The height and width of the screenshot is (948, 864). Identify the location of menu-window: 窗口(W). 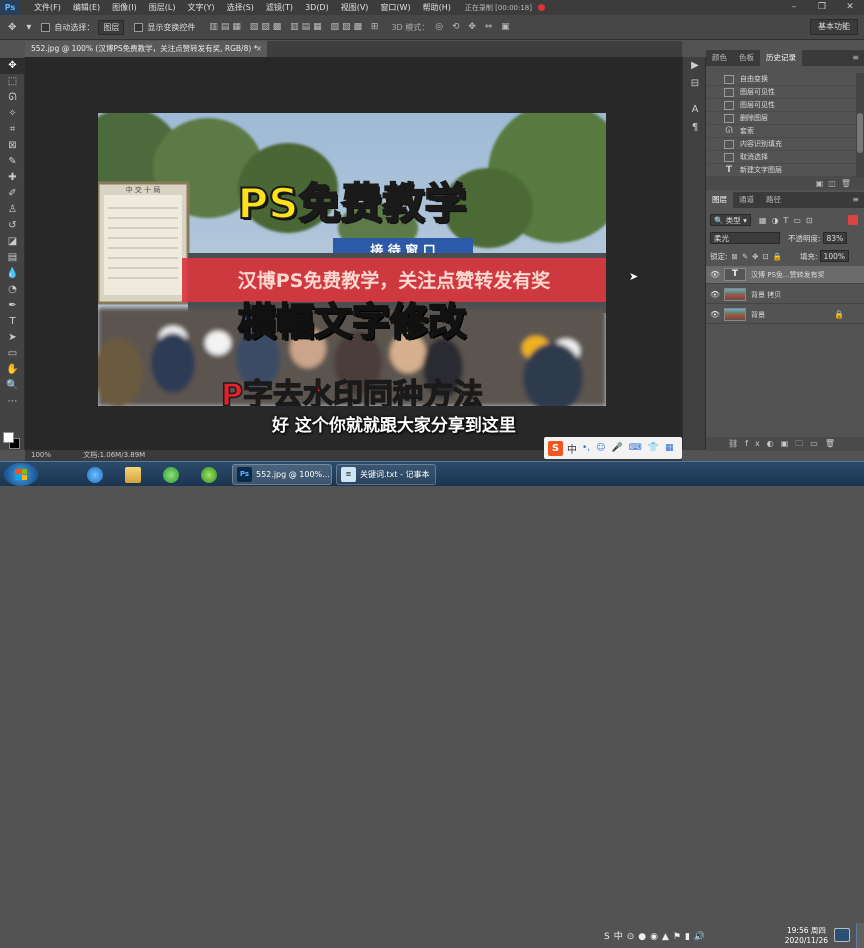
(395, 7).